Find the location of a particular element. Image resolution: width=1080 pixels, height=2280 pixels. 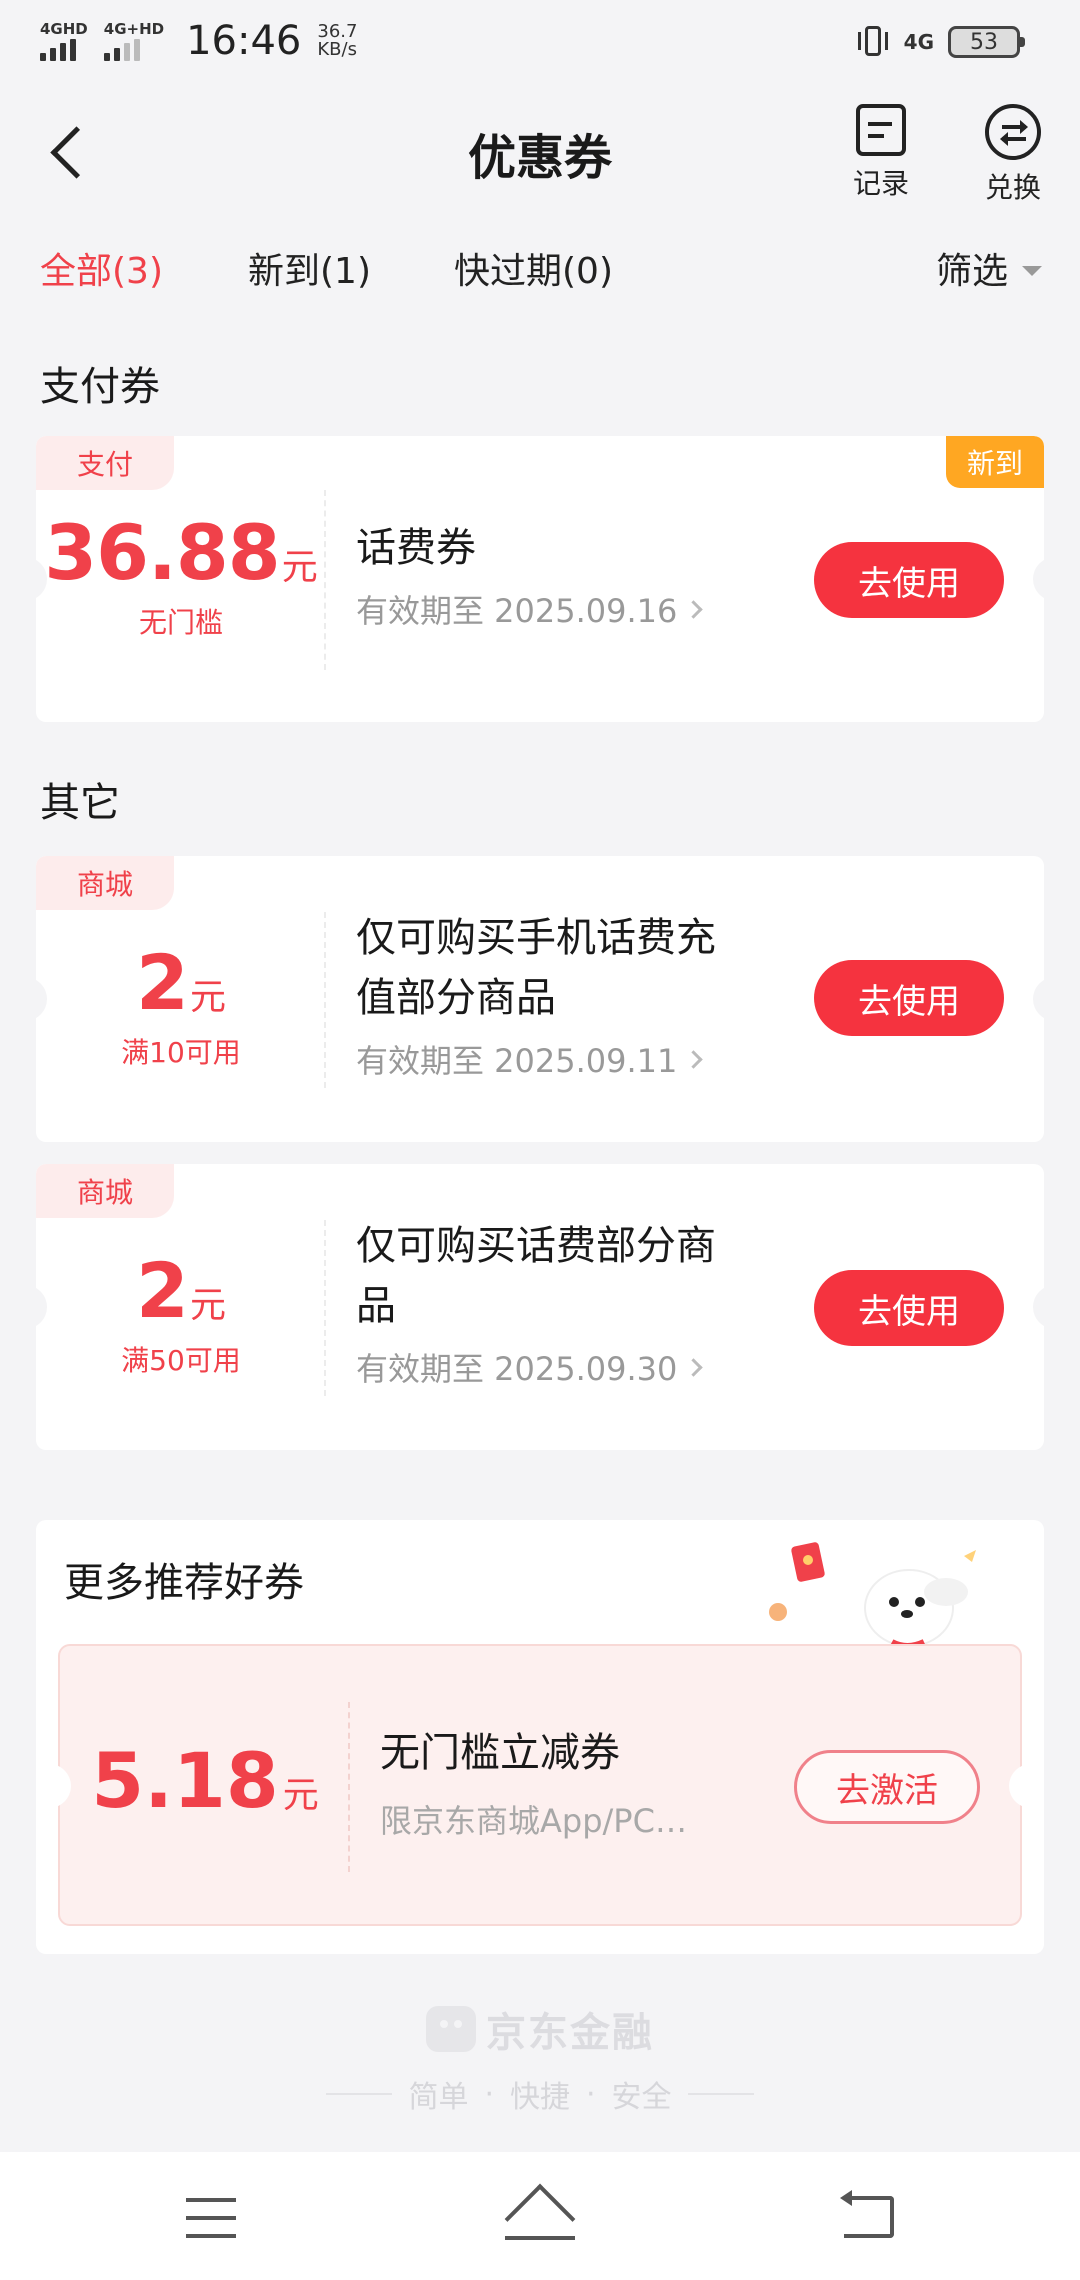

coupon-name: 话费券 is located at coordinates (416, 548).